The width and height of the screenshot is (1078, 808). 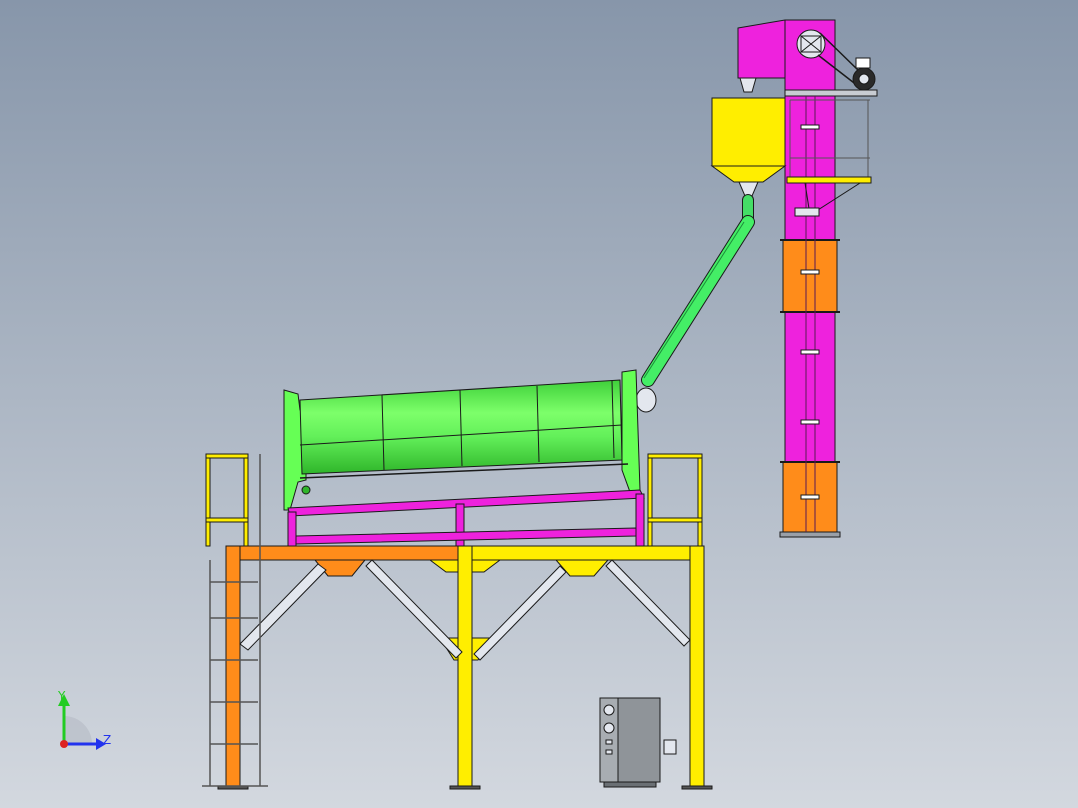 What do you see at coordinates (581, 553) in the screenshot?
I see `platform-beam-yellow` at bounding box center [581, 553].